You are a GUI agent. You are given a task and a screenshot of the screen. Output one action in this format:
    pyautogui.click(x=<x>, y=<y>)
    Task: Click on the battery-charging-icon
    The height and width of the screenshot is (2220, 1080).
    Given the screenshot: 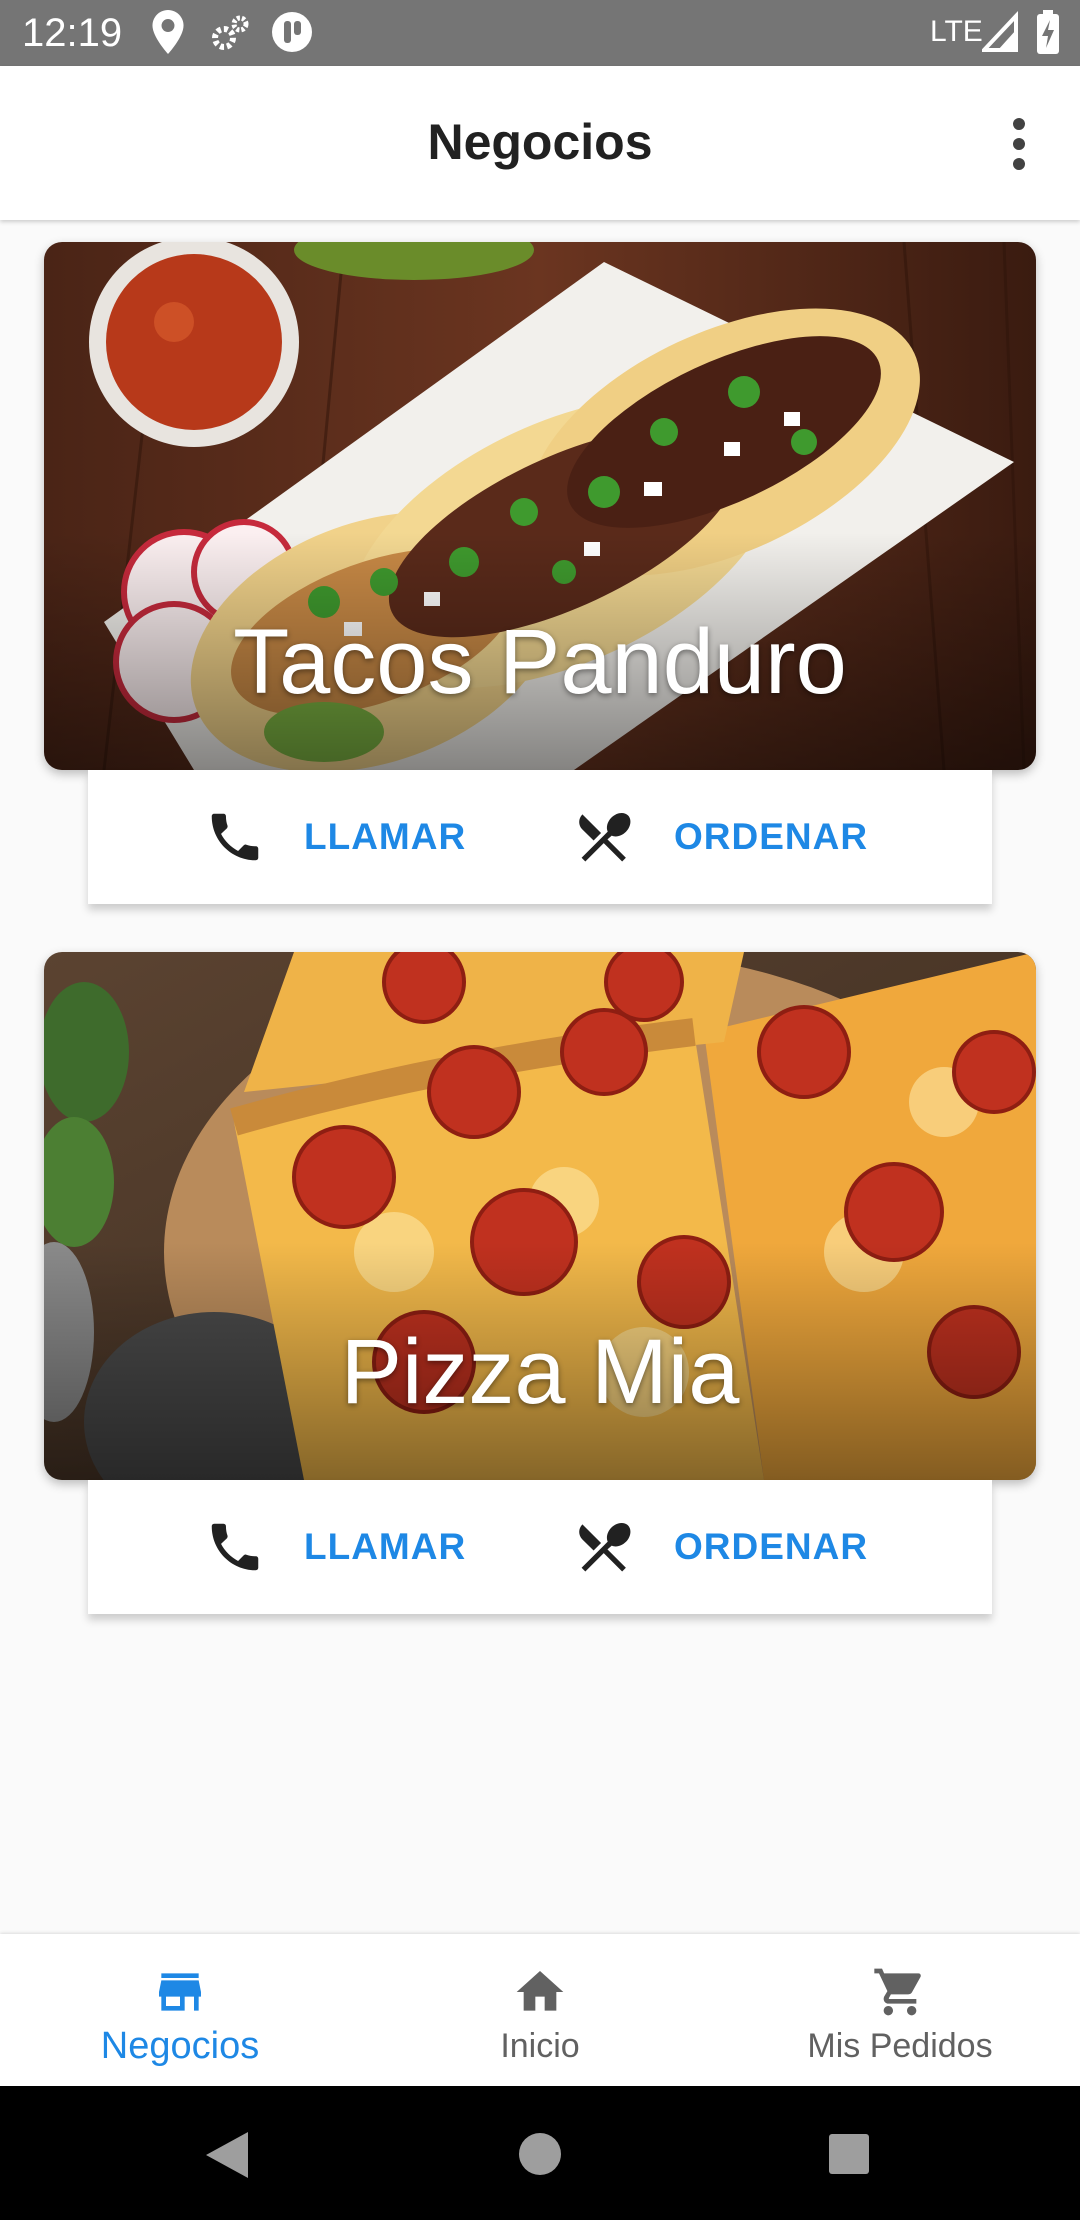 What is the action you would take?
    pyautogui.click(x=1048, y=32)
    